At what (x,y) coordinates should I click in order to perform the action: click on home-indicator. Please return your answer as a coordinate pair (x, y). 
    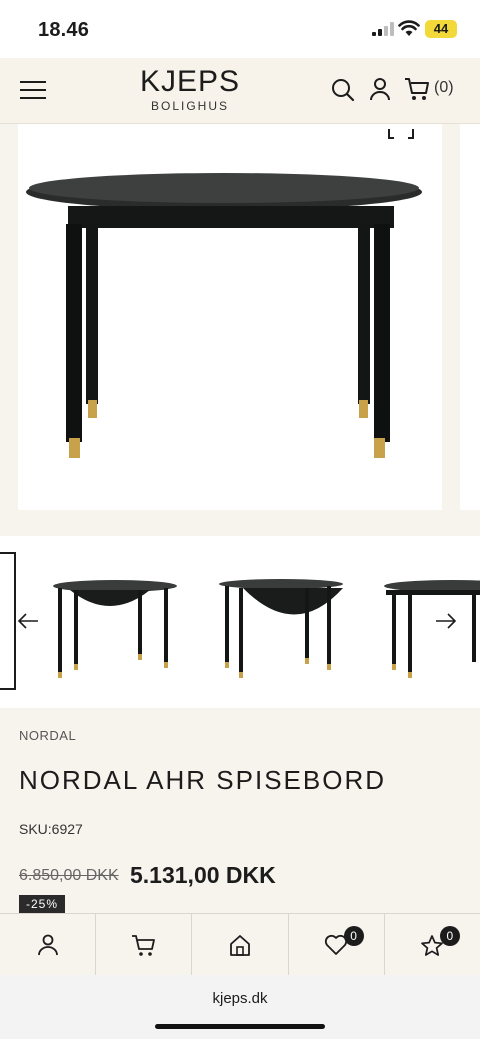
    Looking at the image, I should click on (240, 1026).